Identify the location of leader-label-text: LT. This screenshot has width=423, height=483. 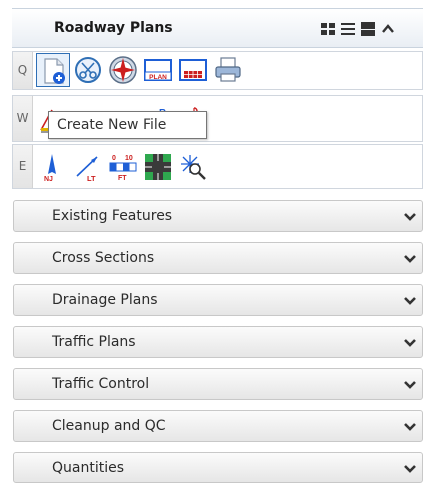
(91, 178).